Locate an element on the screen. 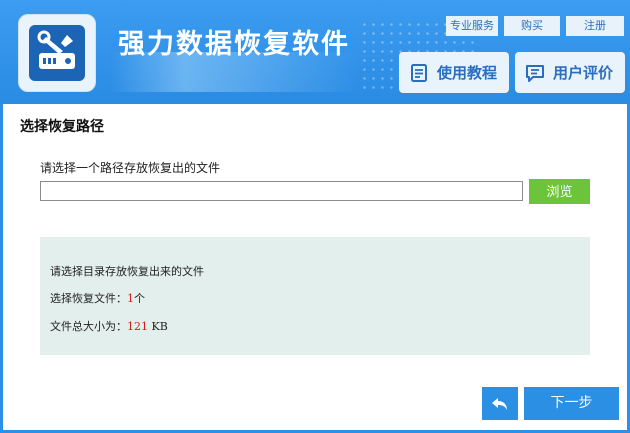 This screenshot has height=433, width=630. next-button: 下一步 is located at coordinates (571, 403).